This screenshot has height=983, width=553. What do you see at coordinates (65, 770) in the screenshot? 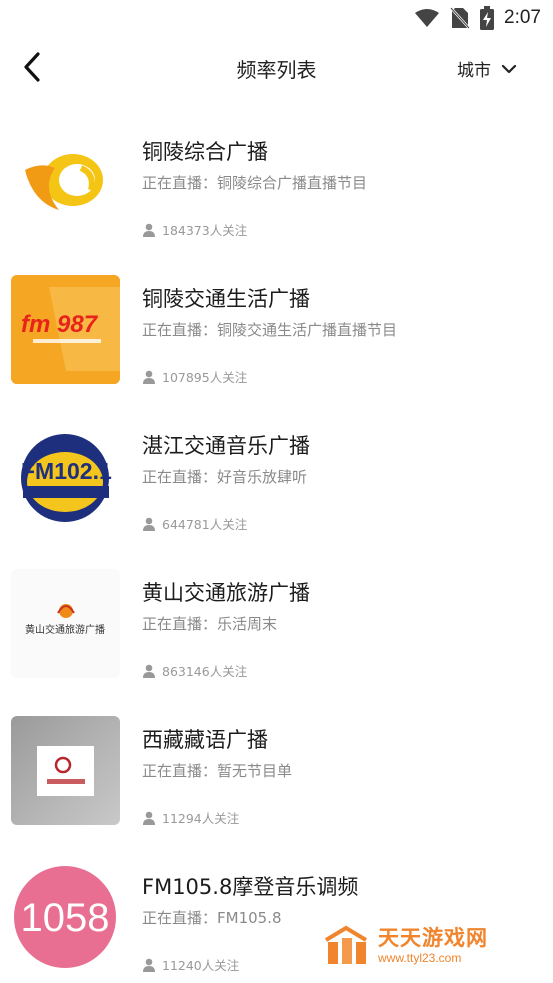
I see `xizang-logo` at bounding box center [65, 770].